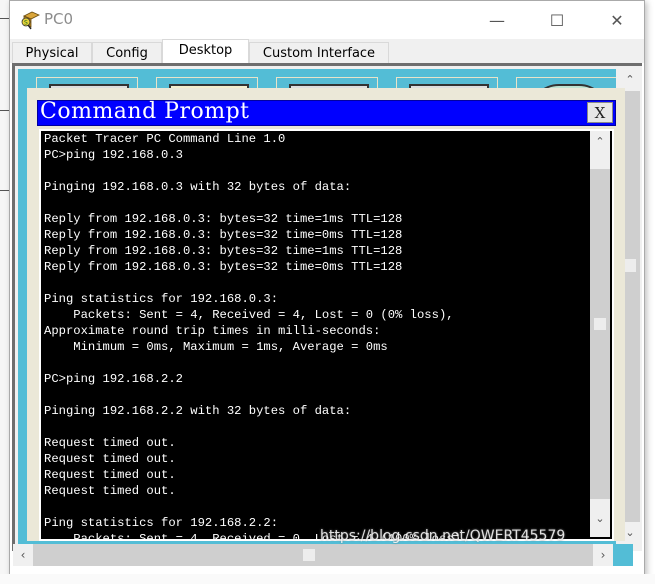 The width and height of the screenshot is (655, 584). I want to click on background-bottom, so click(327, 579).